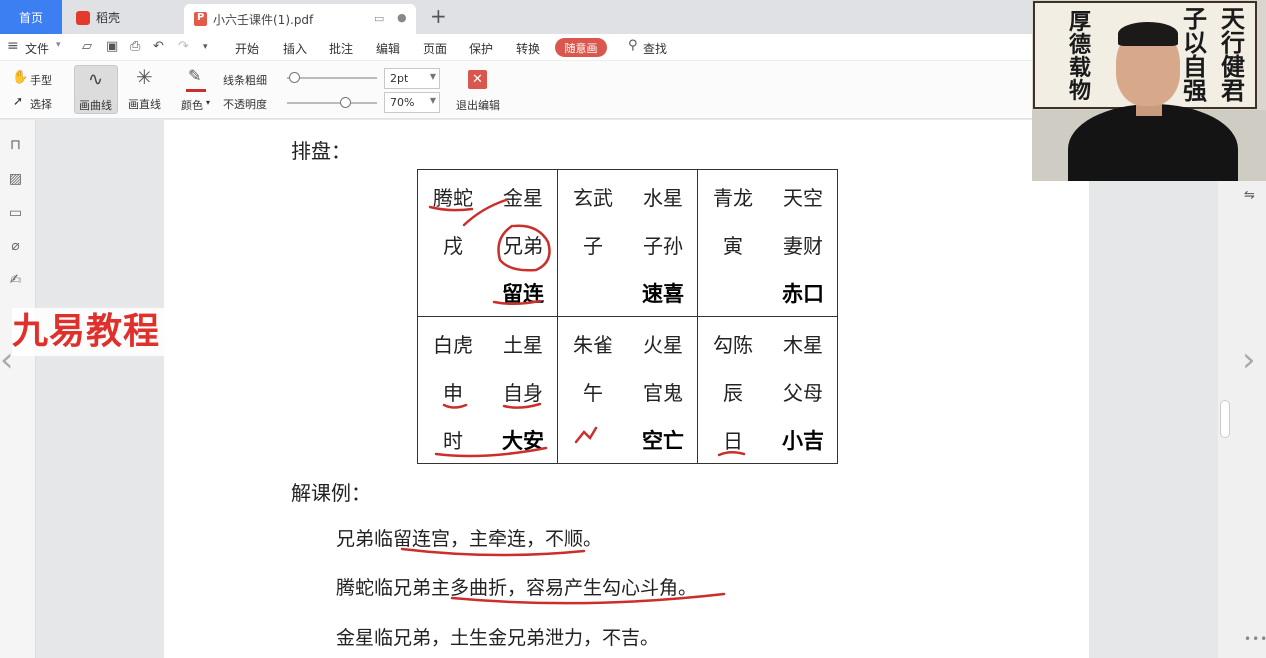 The width and height of the screenshot is (1266, 658). Describe the element at coordinates (435, 48) in the screenshot. I see `menu-page: 页面` at that location.